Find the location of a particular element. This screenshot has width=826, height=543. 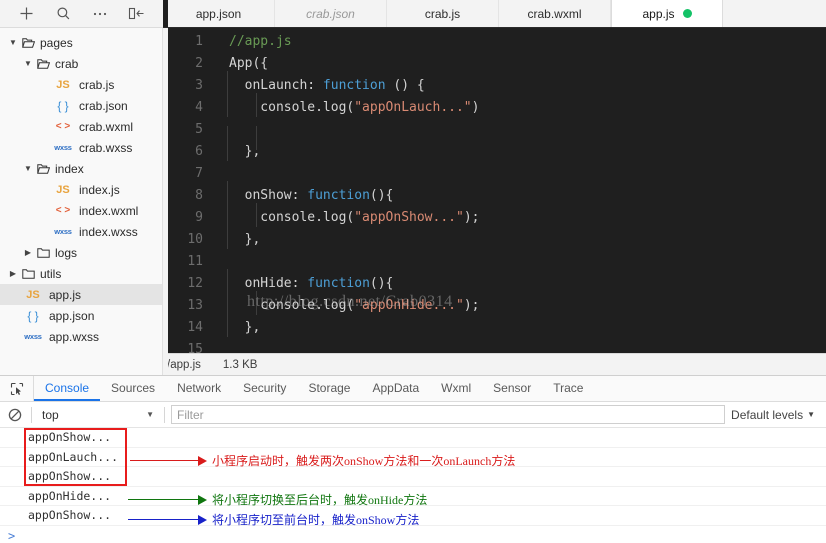

toolbar-divider is located at coordinates (31, 414).